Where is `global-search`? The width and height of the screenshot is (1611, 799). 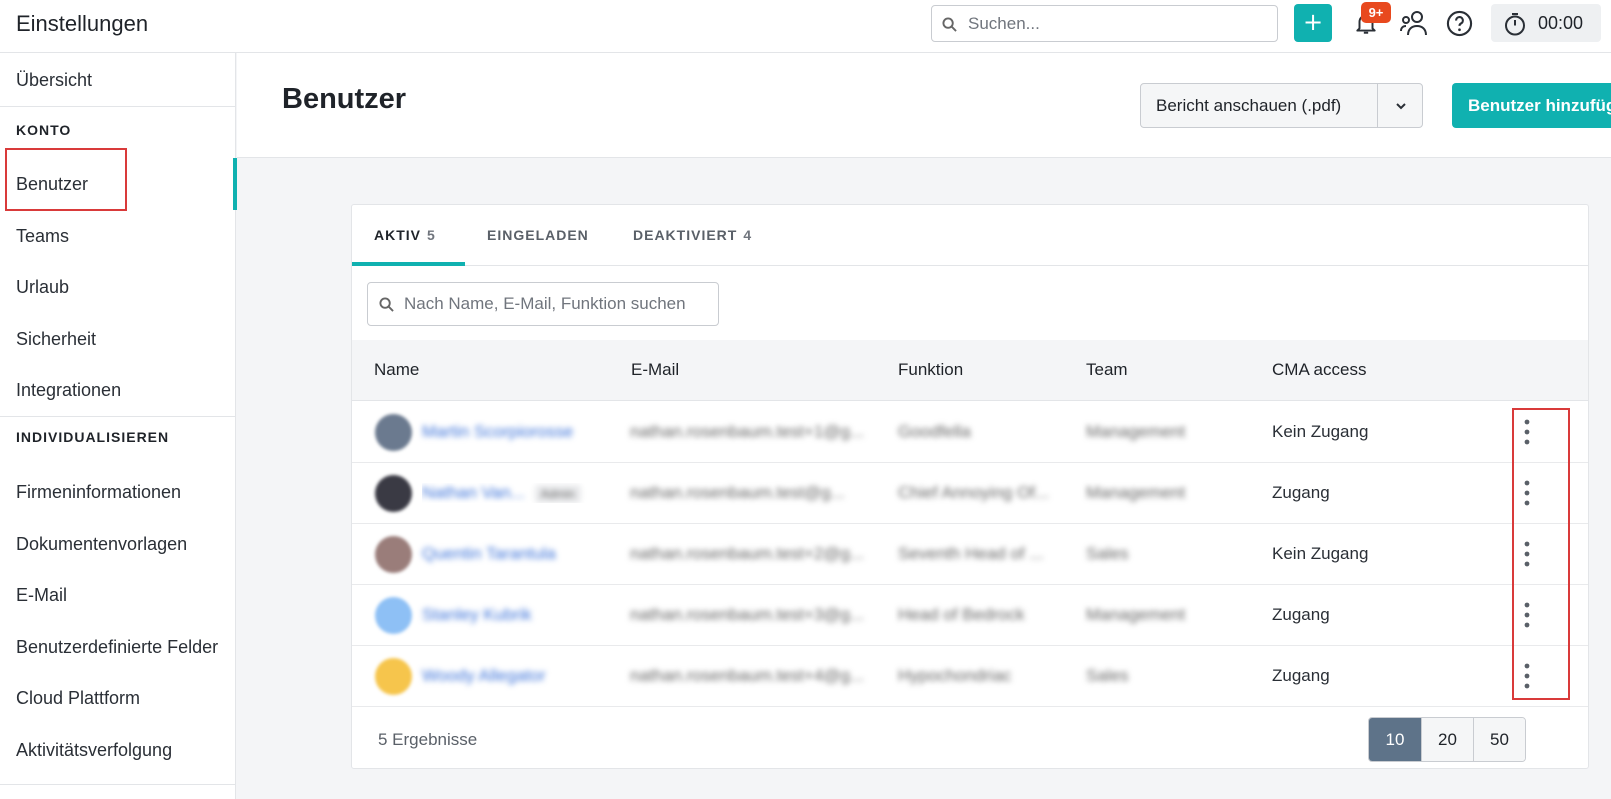
global-search is located at coordinates (1104, 23).